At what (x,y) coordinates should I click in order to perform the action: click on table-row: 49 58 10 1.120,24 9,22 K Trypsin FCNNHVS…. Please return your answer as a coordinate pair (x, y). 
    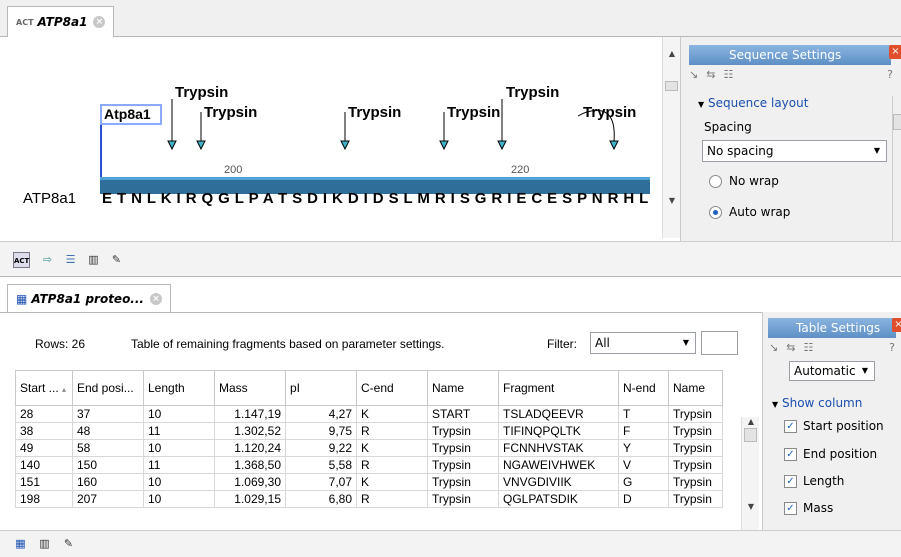
    Looking at the image, I should click on (369, 448).